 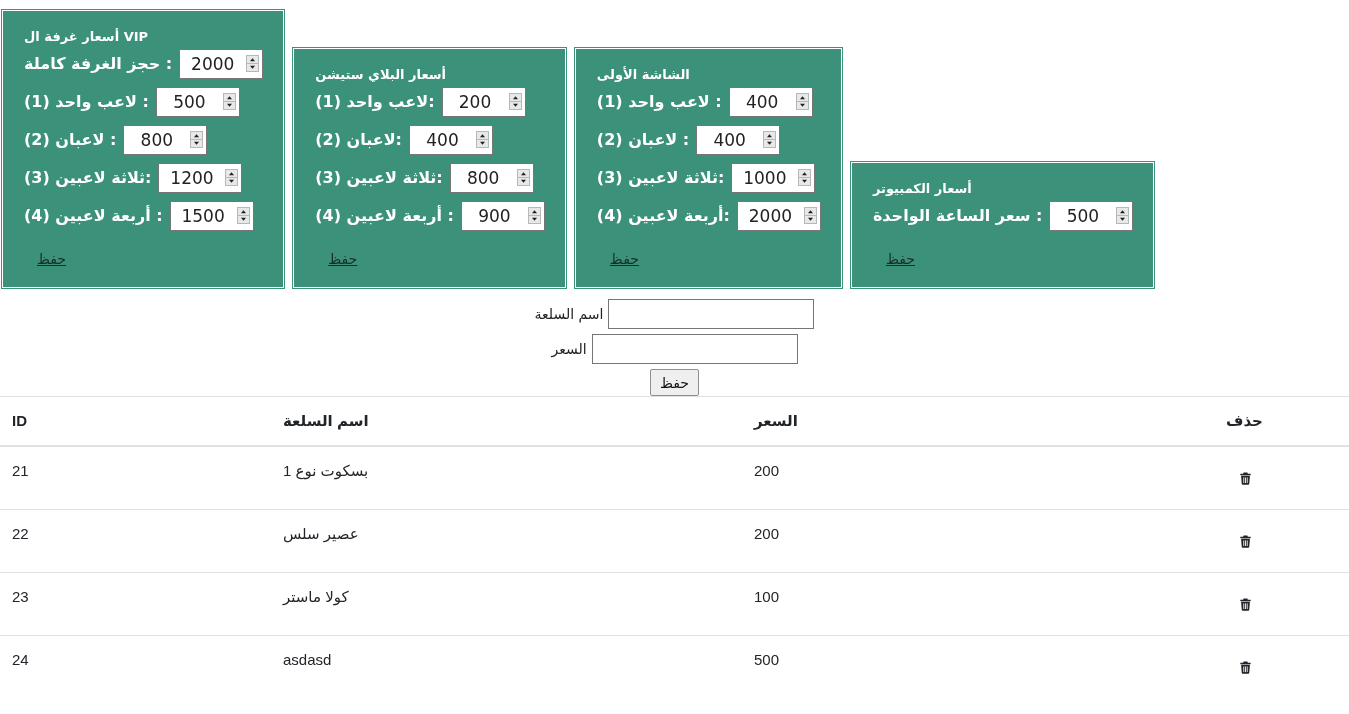 What do you see at coordinates (957, 216) in the screenshot?
I see `field-label: سعر الساعة الواحدة :` at bounding box center [957, 216].